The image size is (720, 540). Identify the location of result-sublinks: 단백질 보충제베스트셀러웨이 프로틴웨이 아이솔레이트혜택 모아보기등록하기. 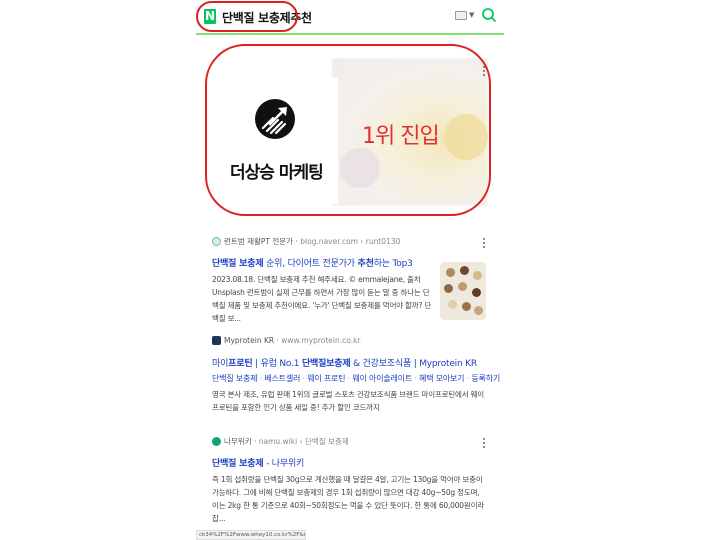
(356, 378).